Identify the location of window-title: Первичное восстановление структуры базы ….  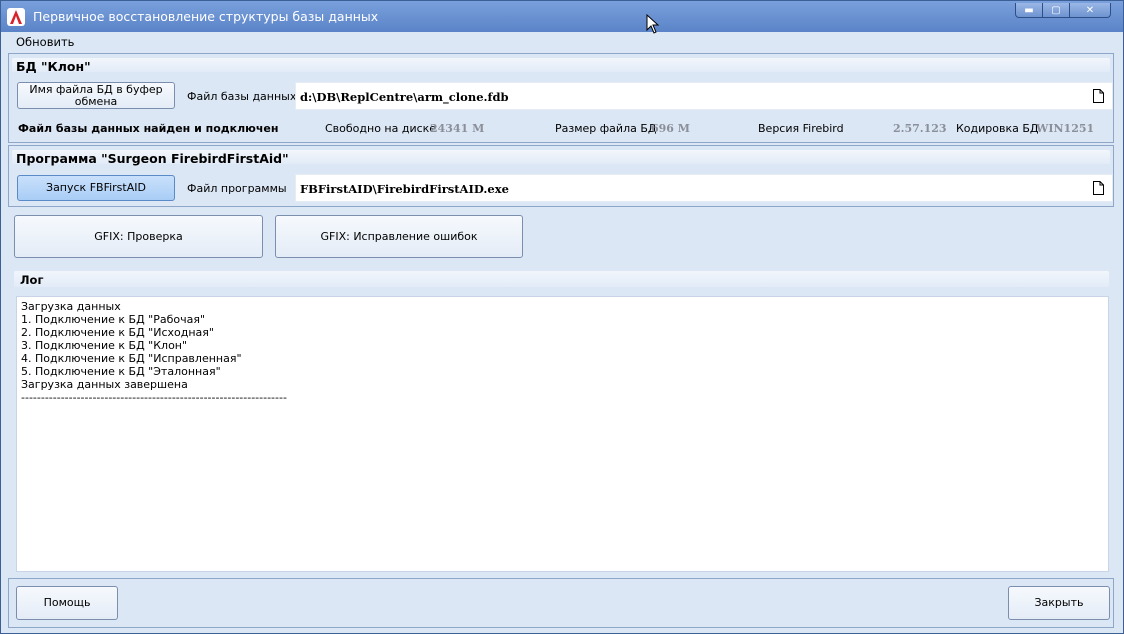
(206, 16).